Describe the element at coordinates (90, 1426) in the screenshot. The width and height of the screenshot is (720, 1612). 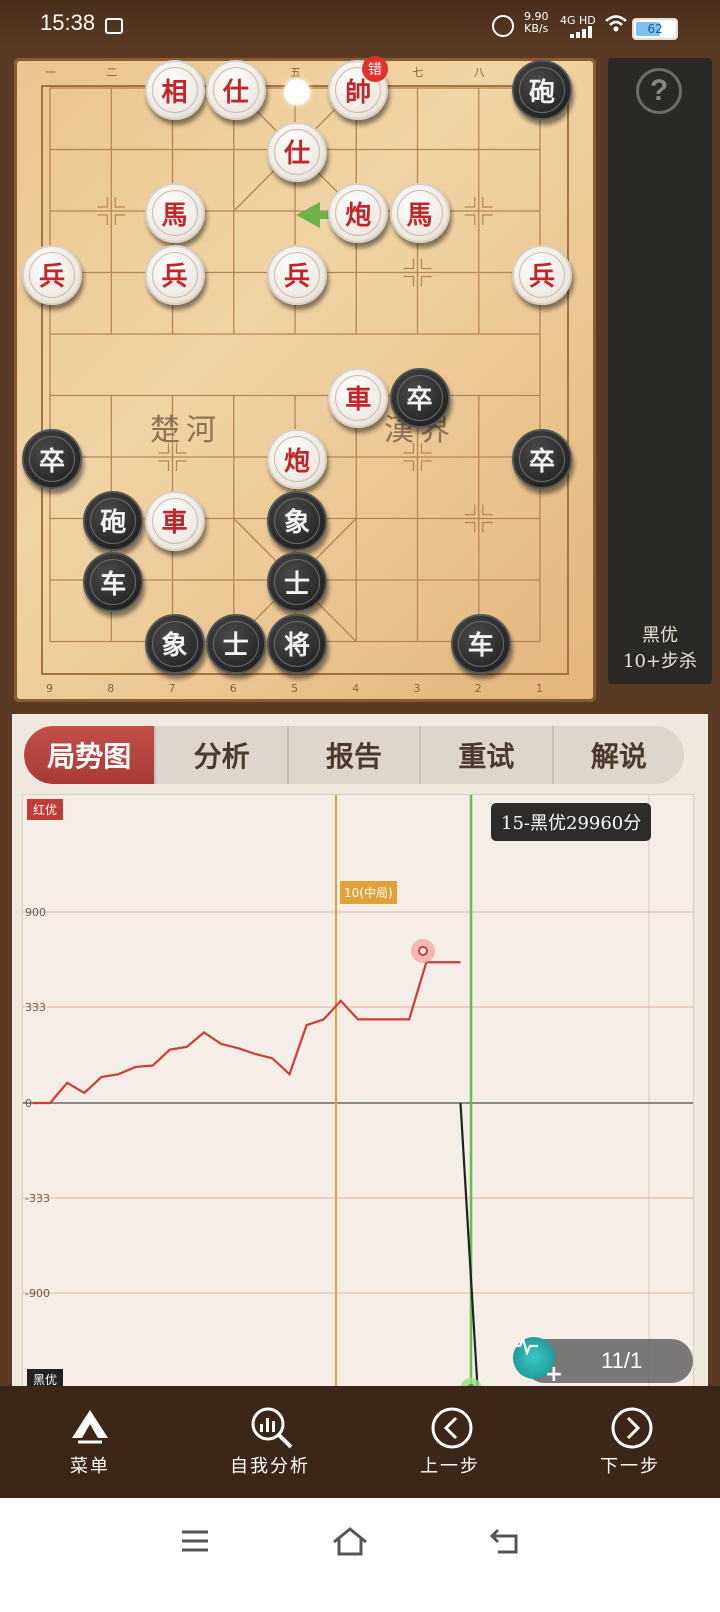
I see `menu-icon` at that location.